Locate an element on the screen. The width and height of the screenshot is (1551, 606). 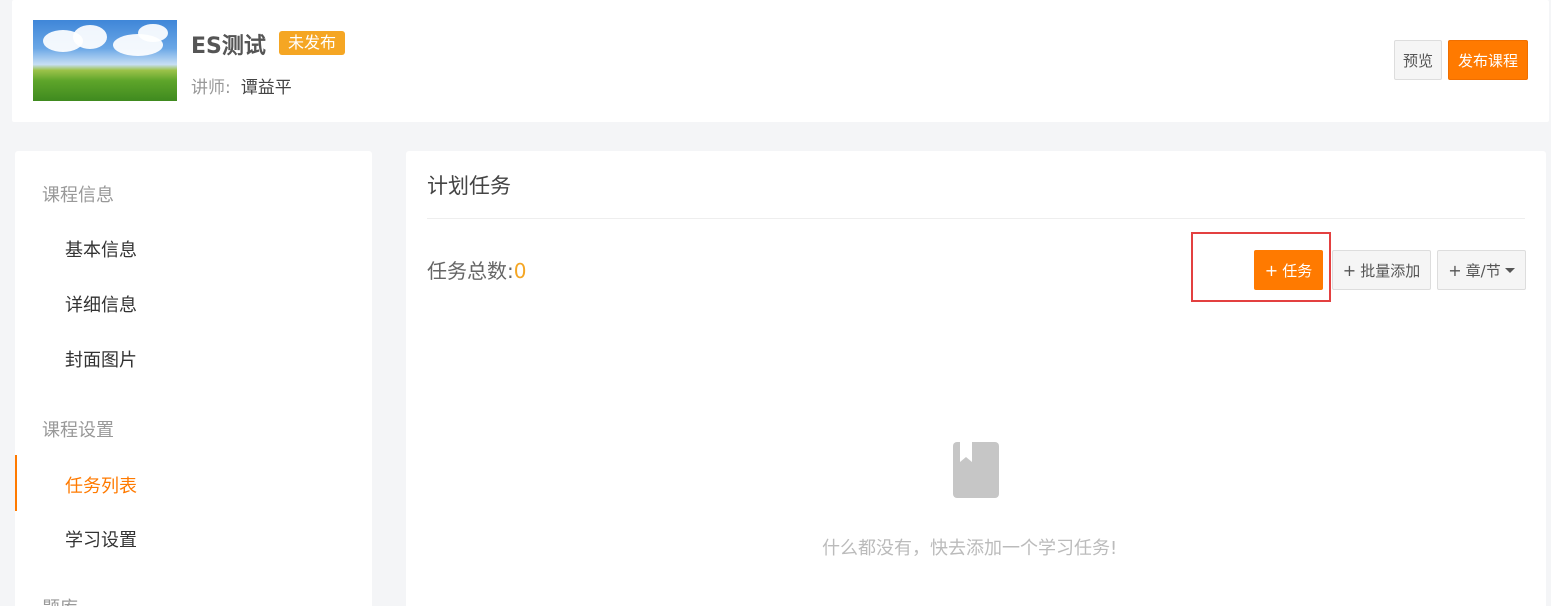
empty-message: 什么都没有，快去添加一个学习任务! is located at coordinates (970, 548).